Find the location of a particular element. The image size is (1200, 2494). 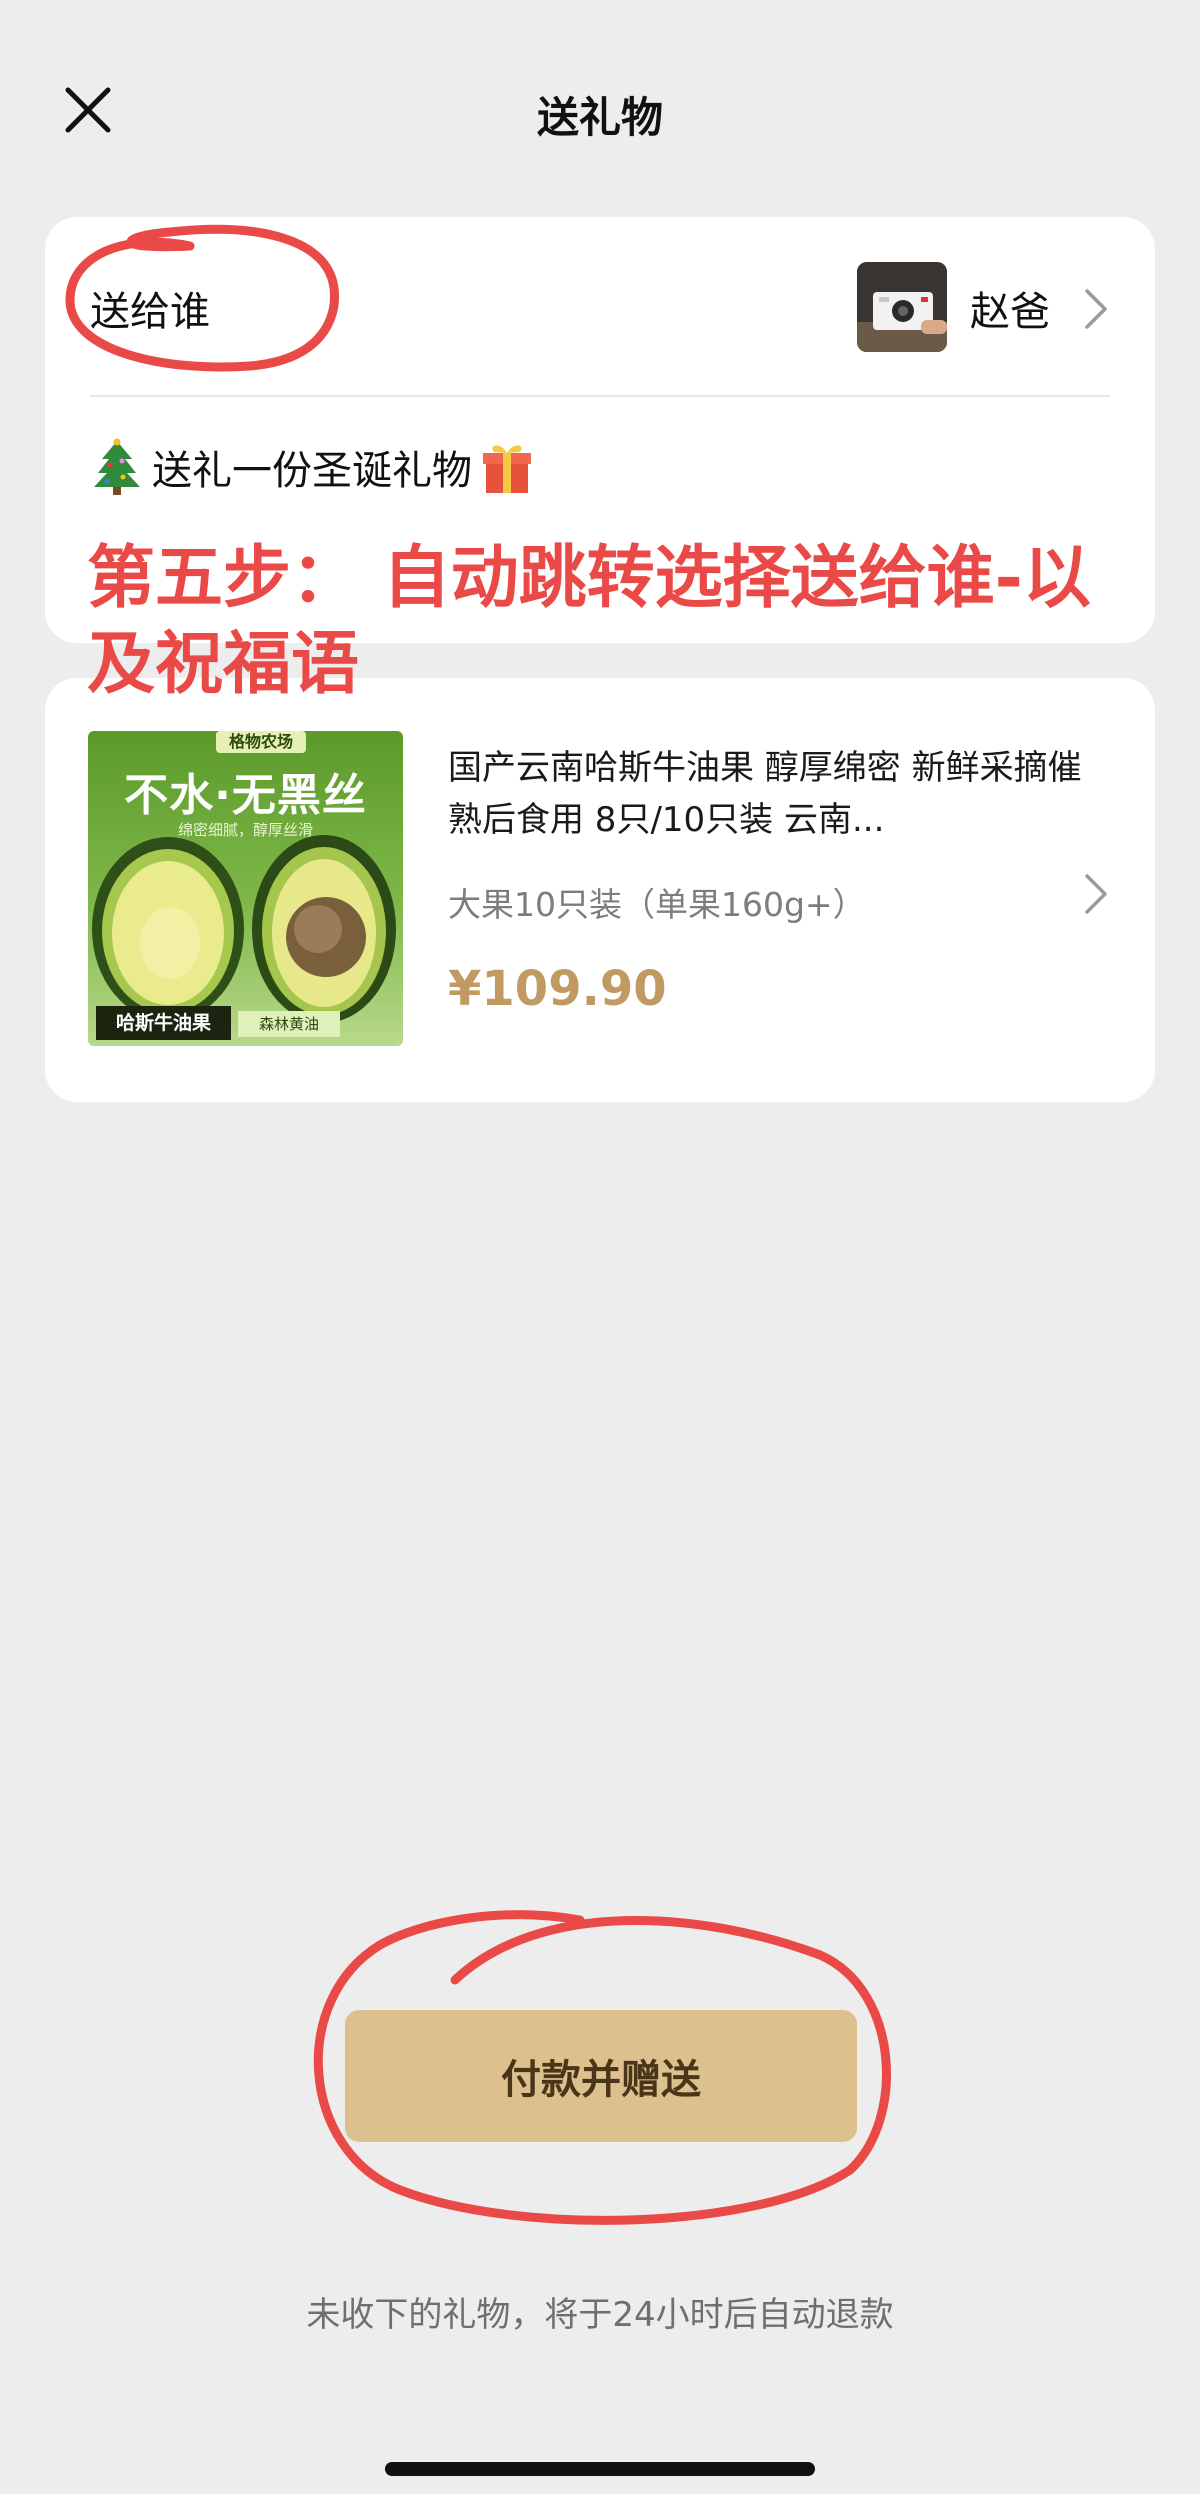

product-price: ¥109.90 is located at coordinates (557, 989).